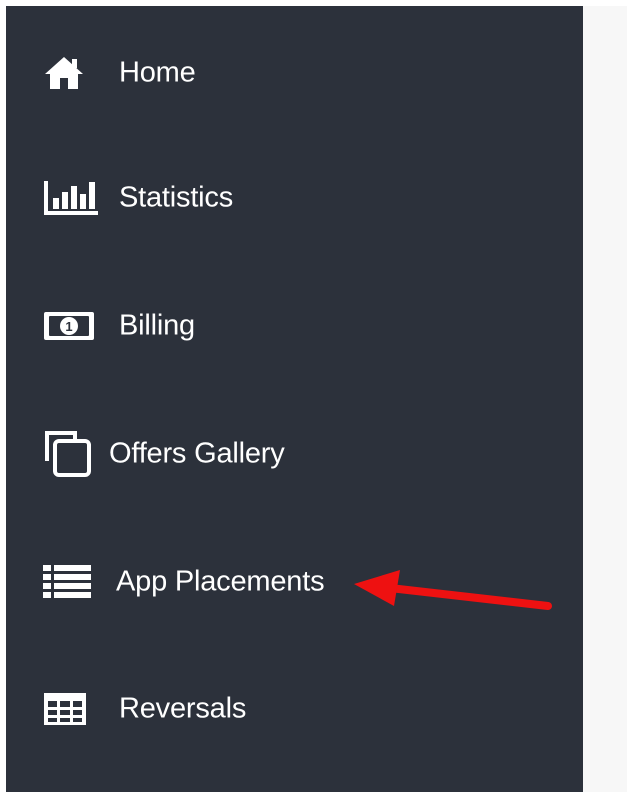  I want to click on table-icon, so click(65, 709).